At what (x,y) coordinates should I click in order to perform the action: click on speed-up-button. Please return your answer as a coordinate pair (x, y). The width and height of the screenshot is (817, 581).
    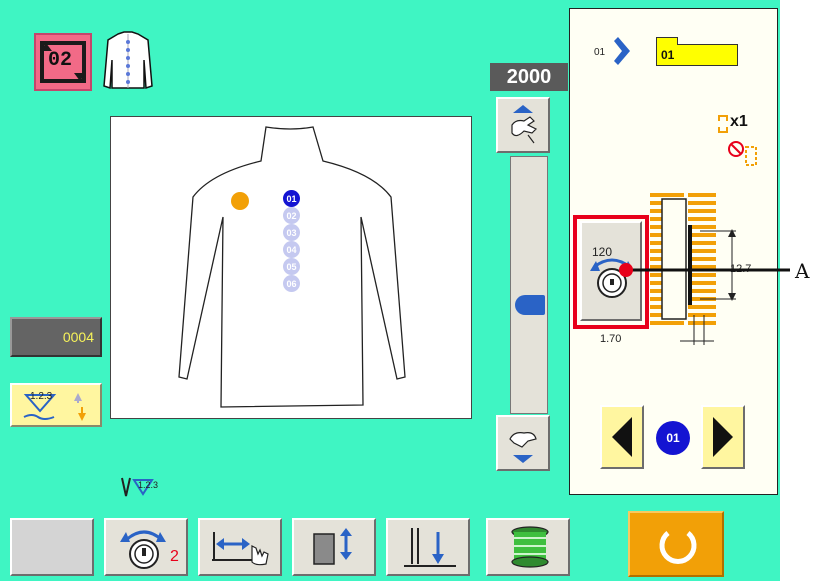
    Looking at the image, I should click on (523, 125).